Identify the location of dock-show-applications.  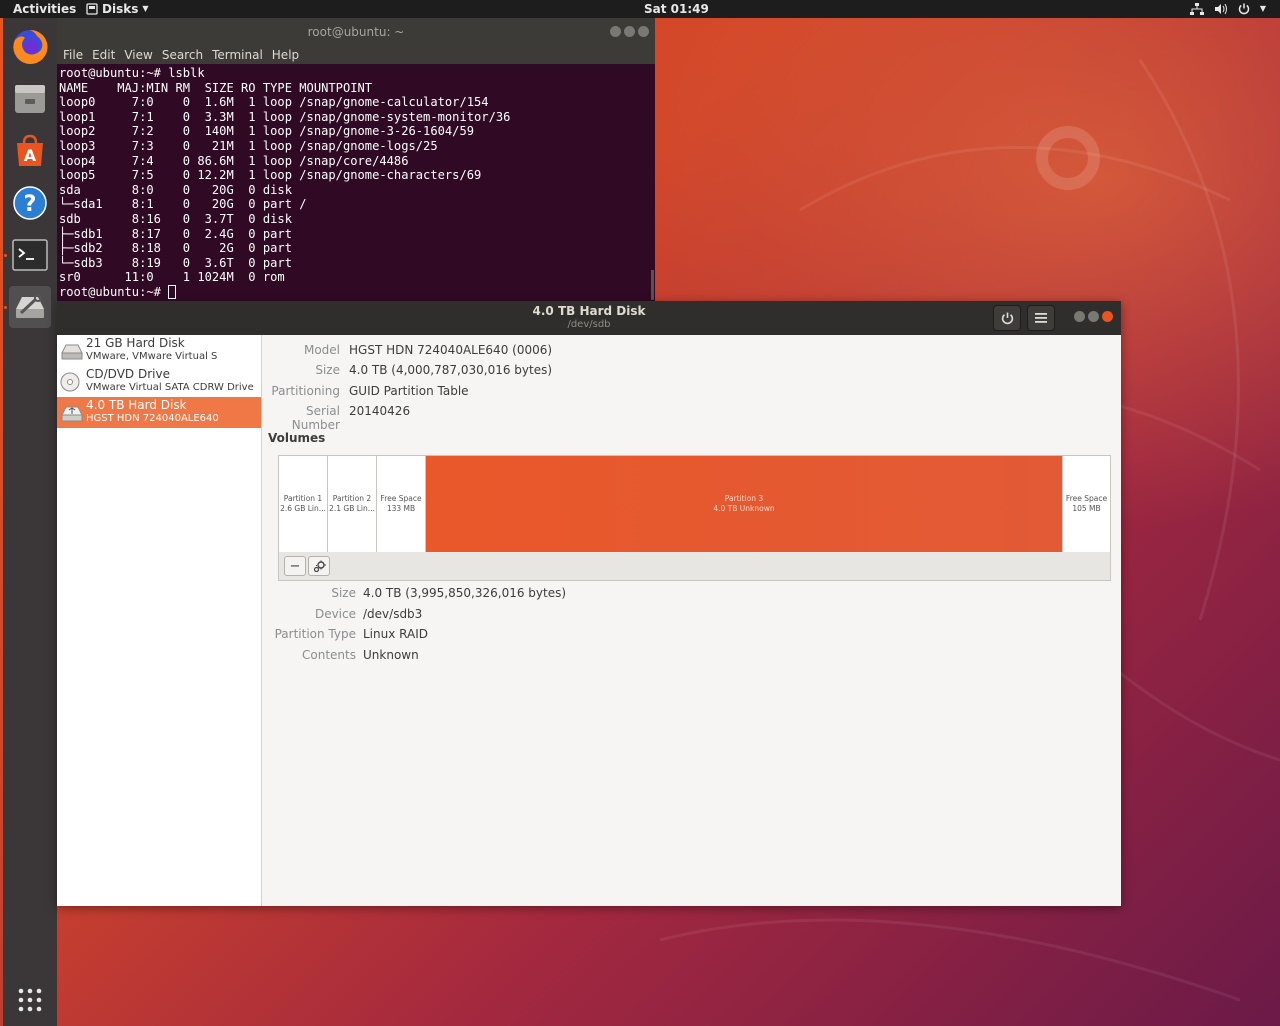
(30, 1000).